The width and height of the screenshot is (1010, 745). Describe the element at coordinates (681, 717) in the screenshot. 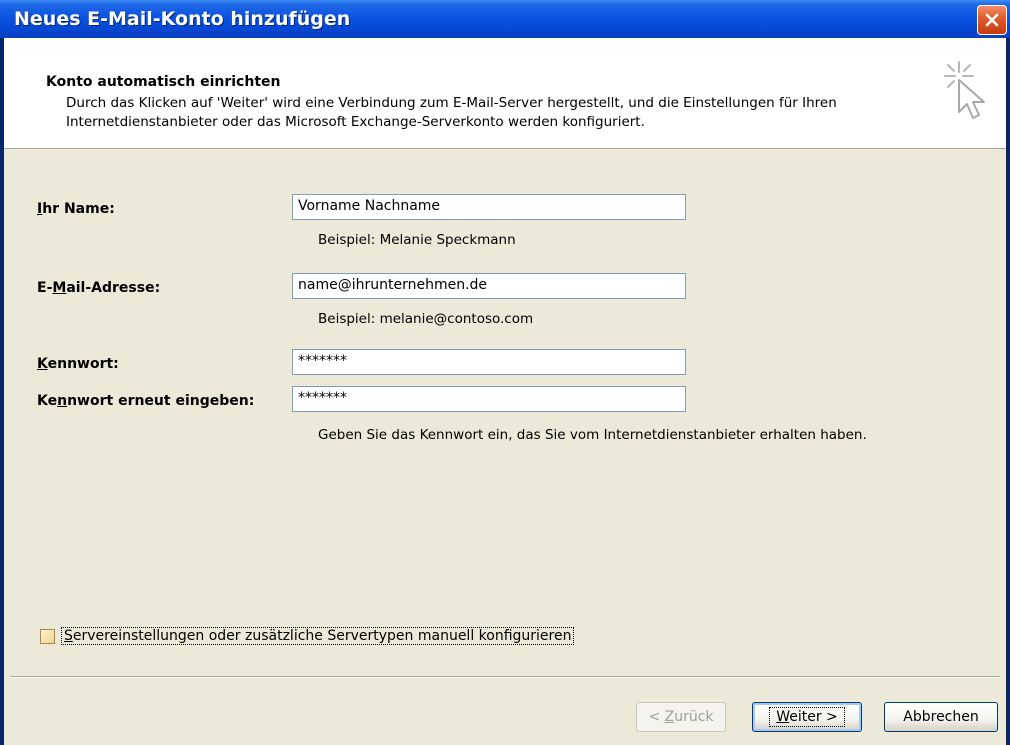

I see `back-button: < Zurück` at that location.